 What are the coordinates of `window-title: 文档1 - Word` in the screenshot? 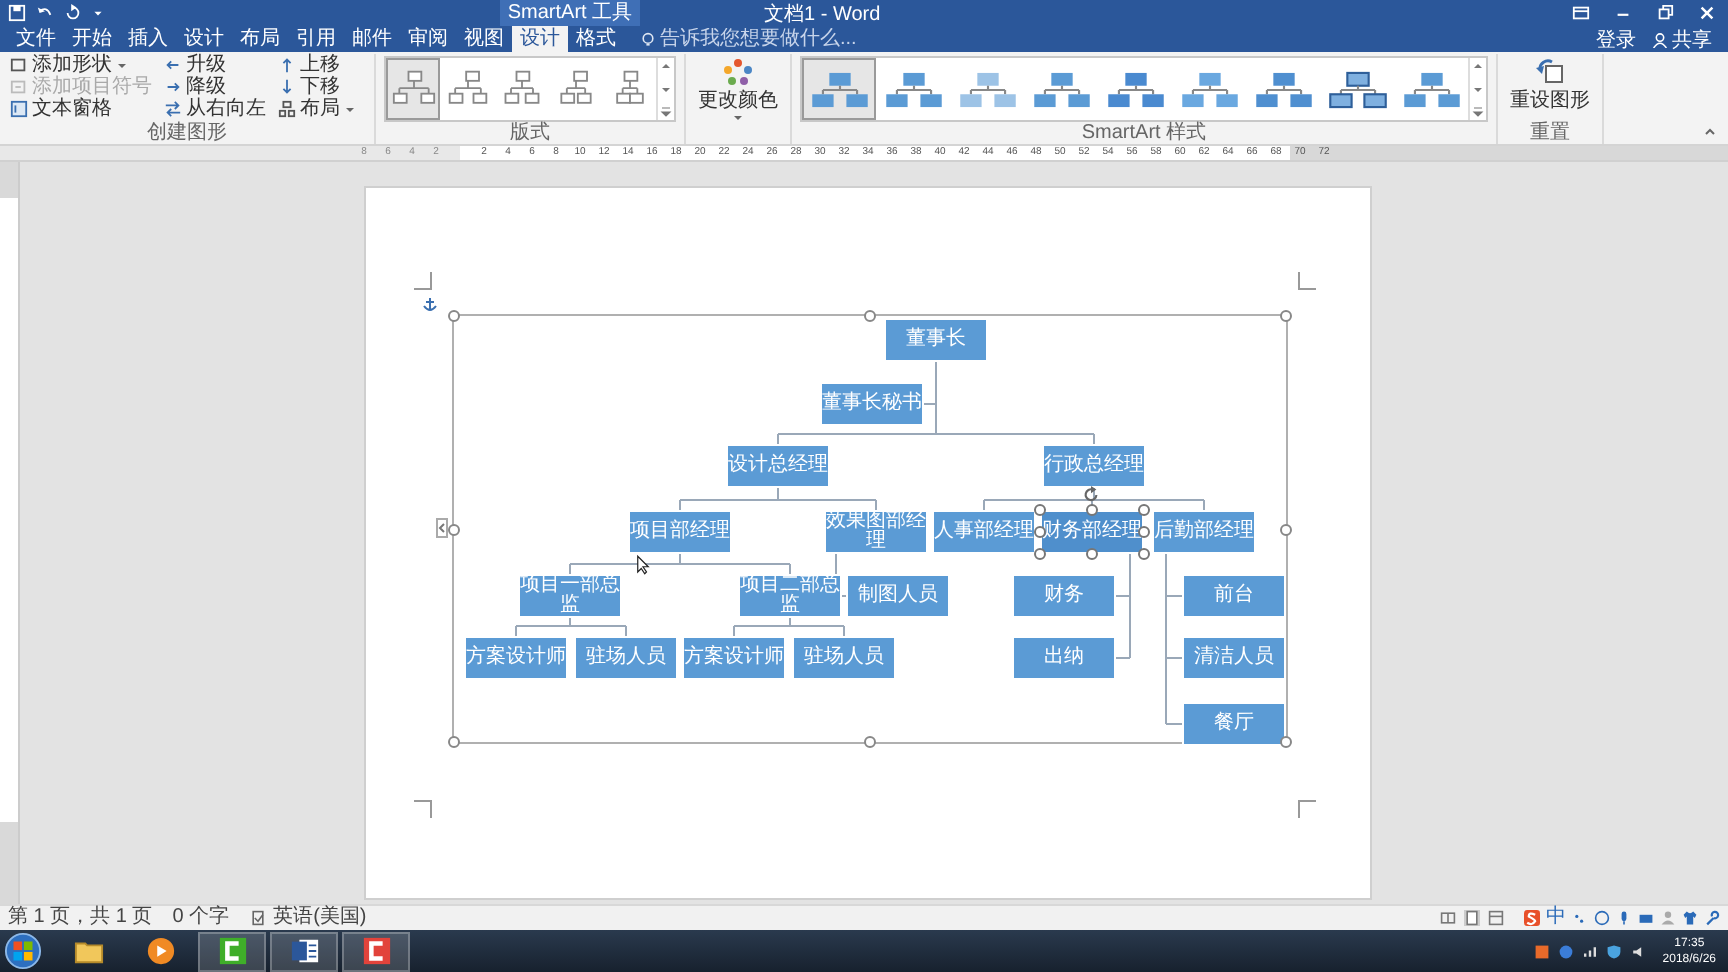 It's located at (822, 14).